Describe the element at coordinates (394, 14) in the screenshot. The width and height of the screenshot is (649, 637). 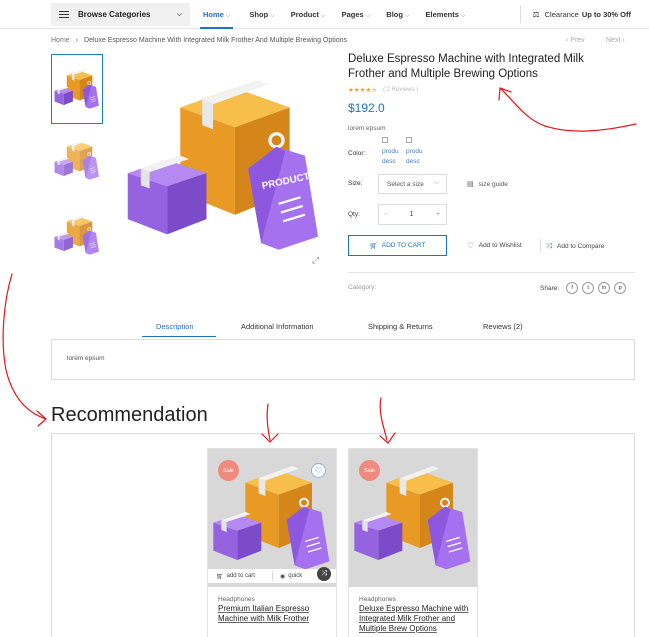
I see `menu-label: Blog` at that location.